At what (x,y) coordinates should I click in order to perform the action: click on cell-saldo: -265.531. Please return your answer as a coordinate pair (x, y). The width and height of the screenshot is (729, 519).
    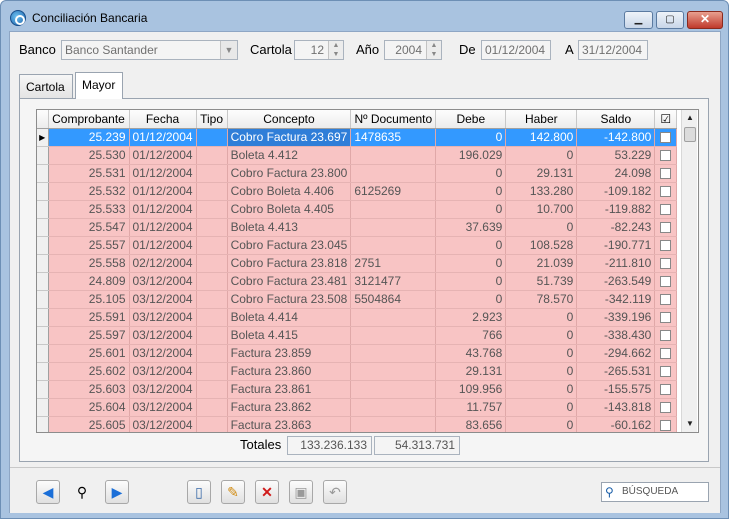
    Looking at the image, I should click on (616, 371).